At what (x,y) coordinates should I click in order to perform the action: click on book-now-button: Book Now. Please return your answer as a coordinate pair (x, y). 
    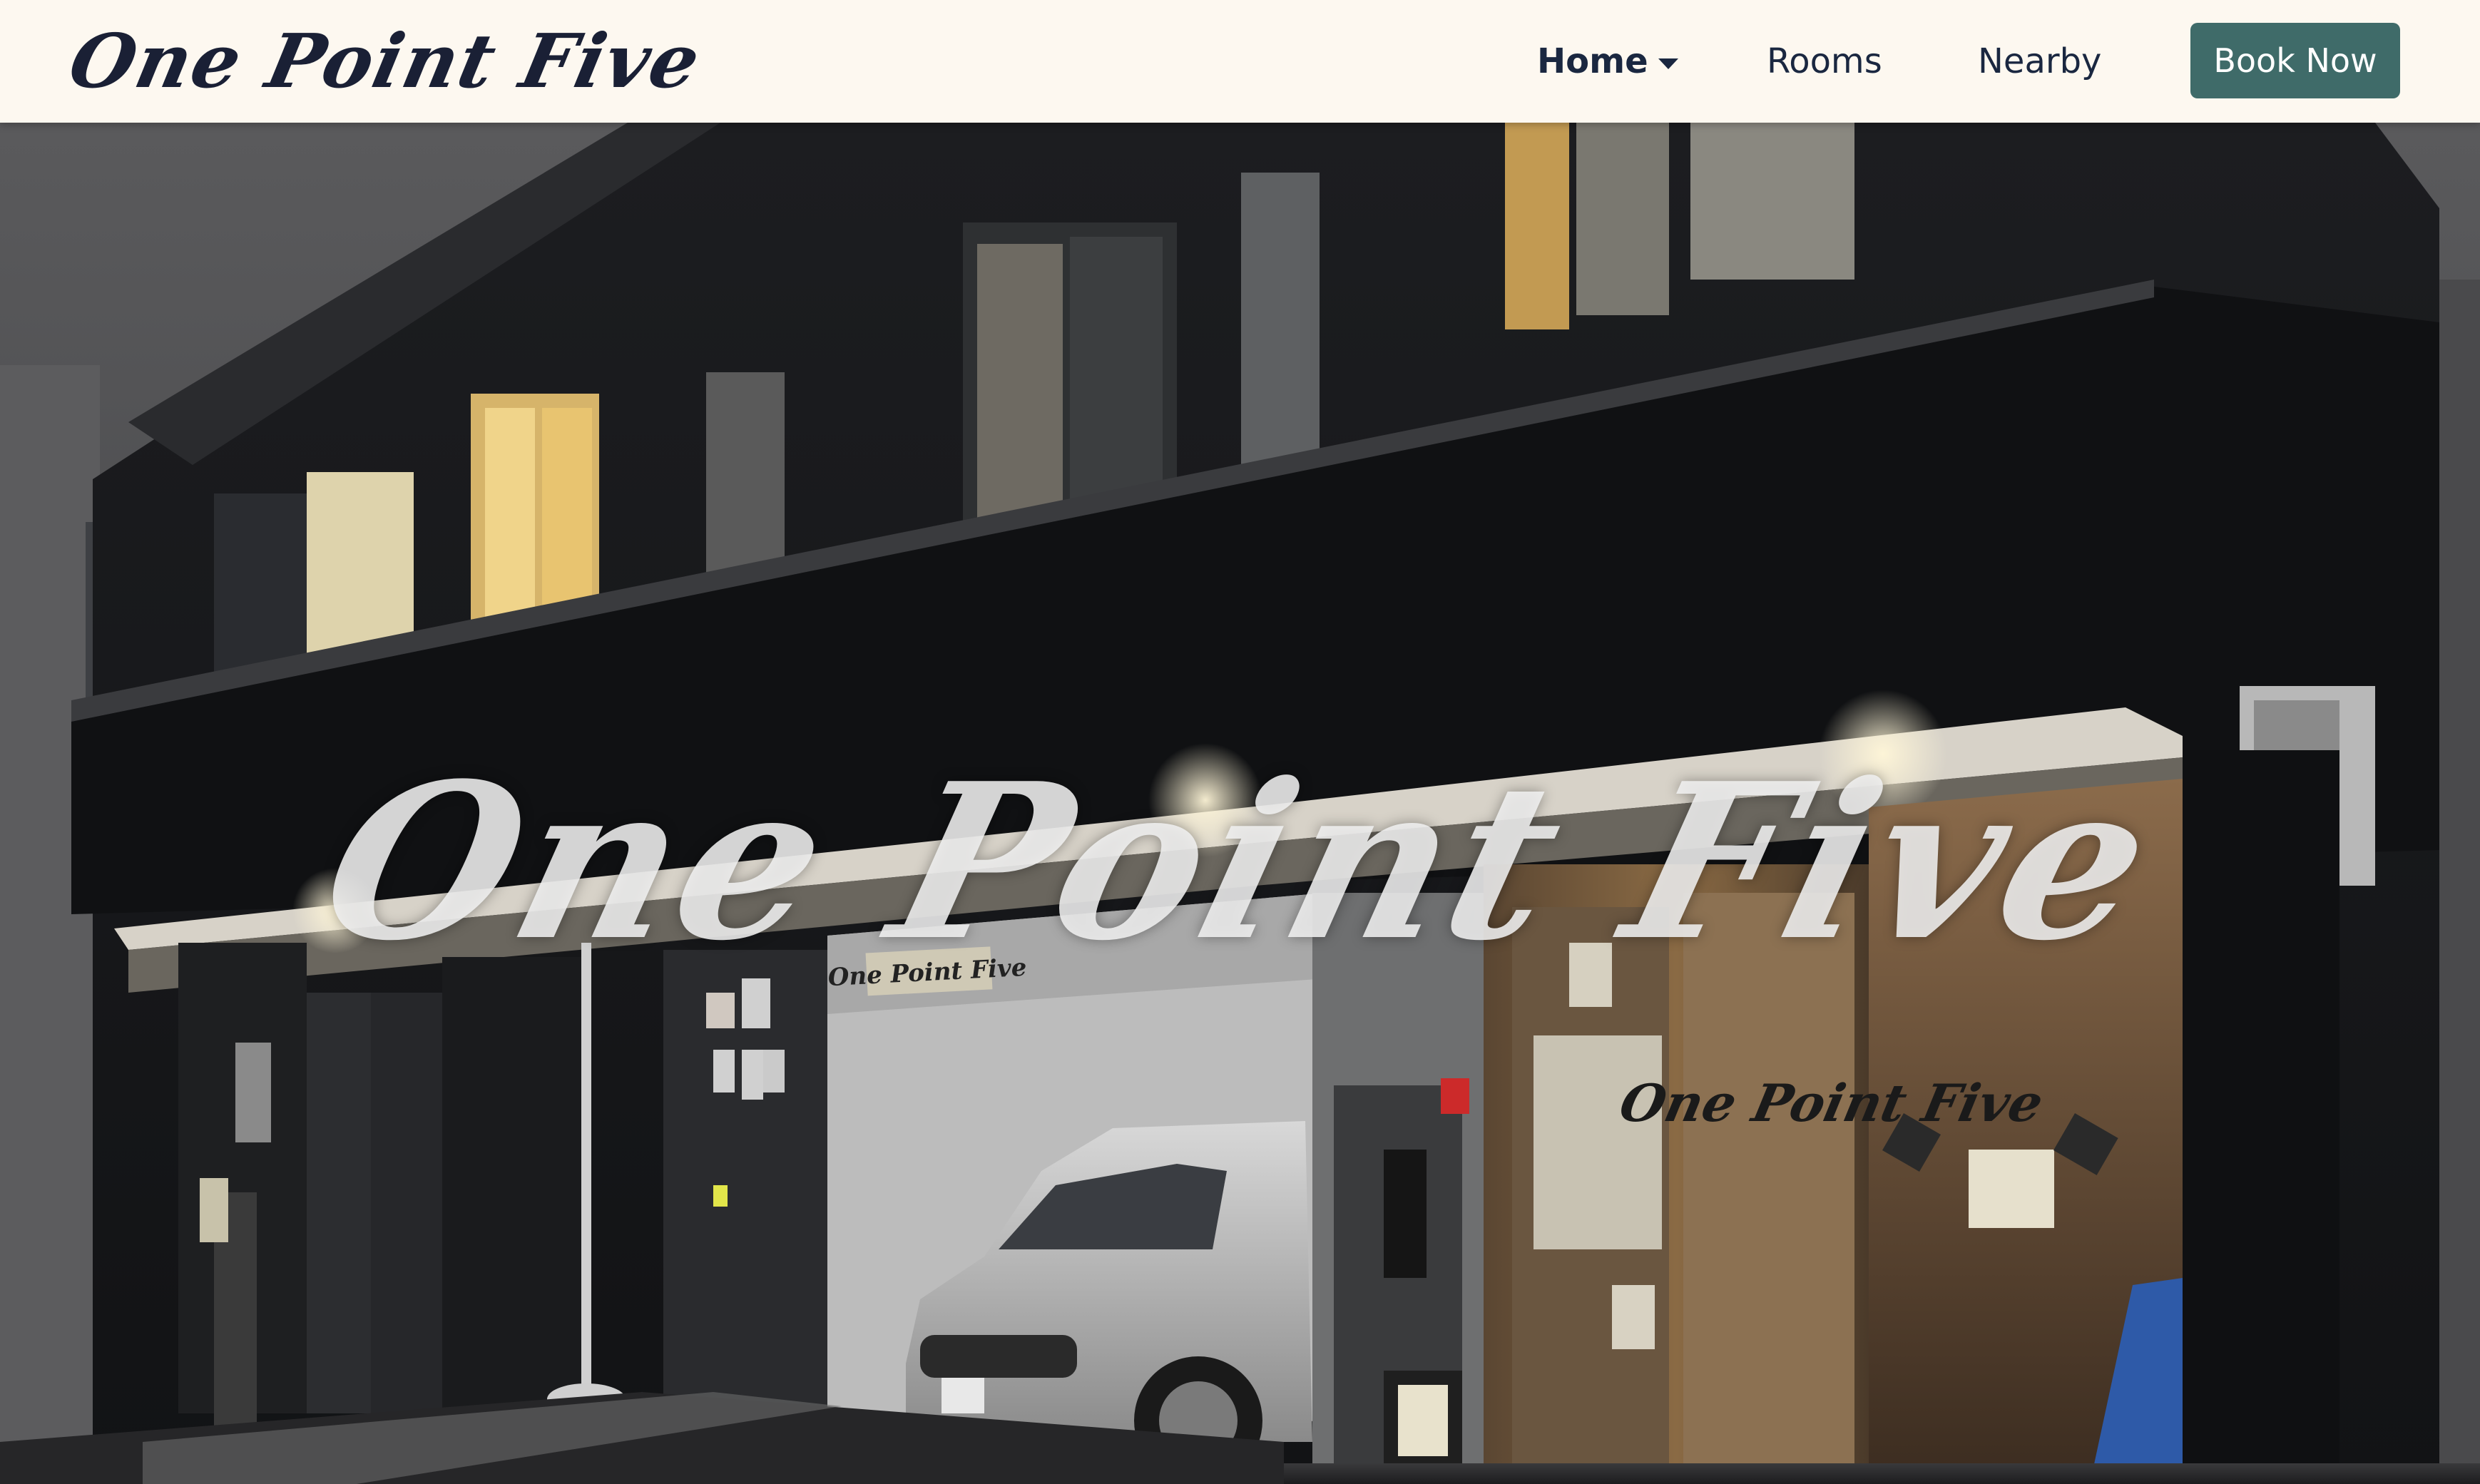
    Looking at the image, I should click on (2295, 61).